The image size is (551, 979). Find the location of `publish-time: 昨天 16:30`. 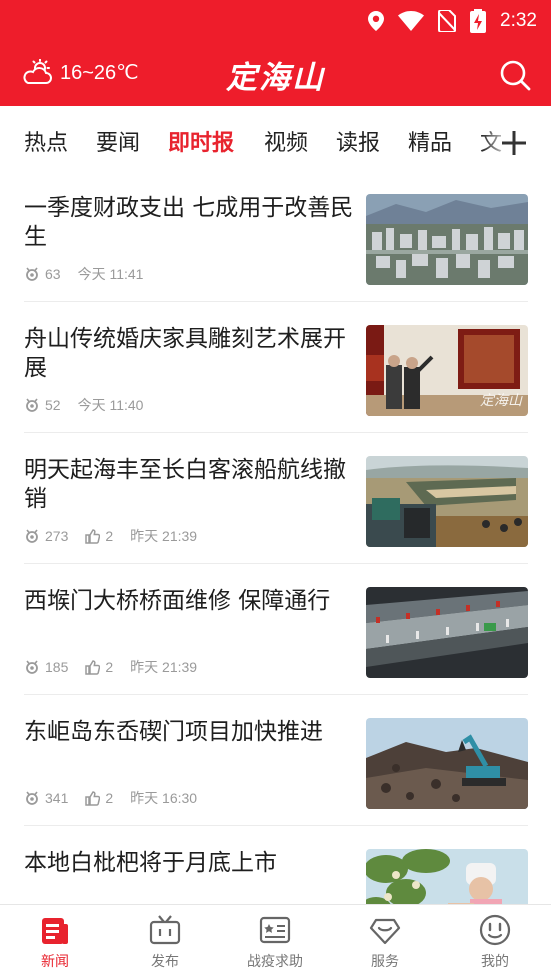

publish-time: 昨天 16:30 is located at coordinates (164, 798).